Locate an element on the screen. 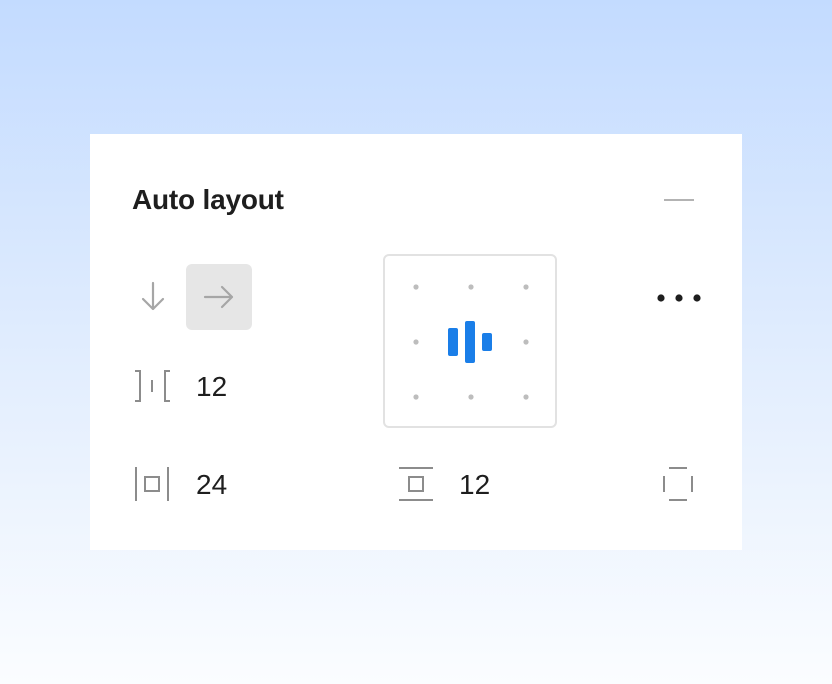  vertical-padding-icon is located at coordinates (416, 484).